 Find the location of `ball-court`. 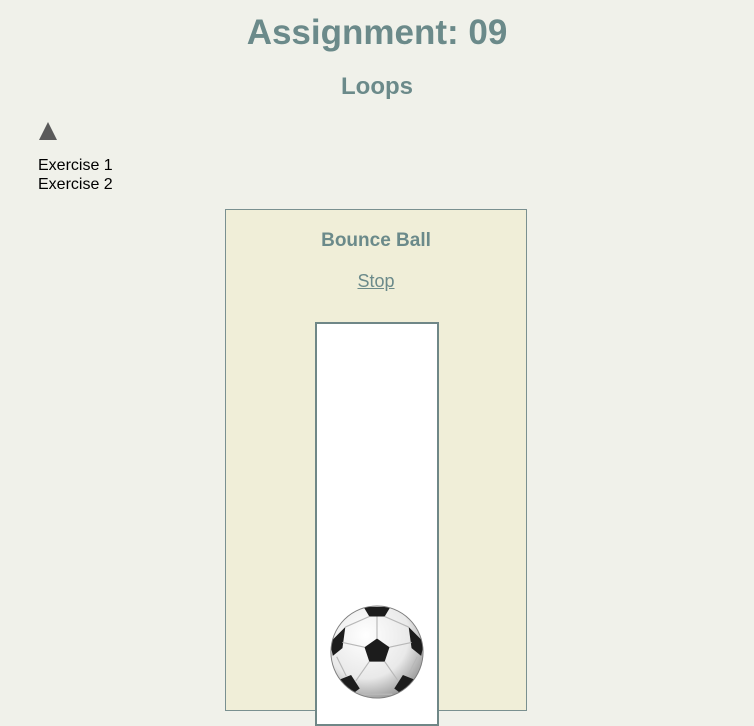

ball-court is located at coordinates (377, 524).